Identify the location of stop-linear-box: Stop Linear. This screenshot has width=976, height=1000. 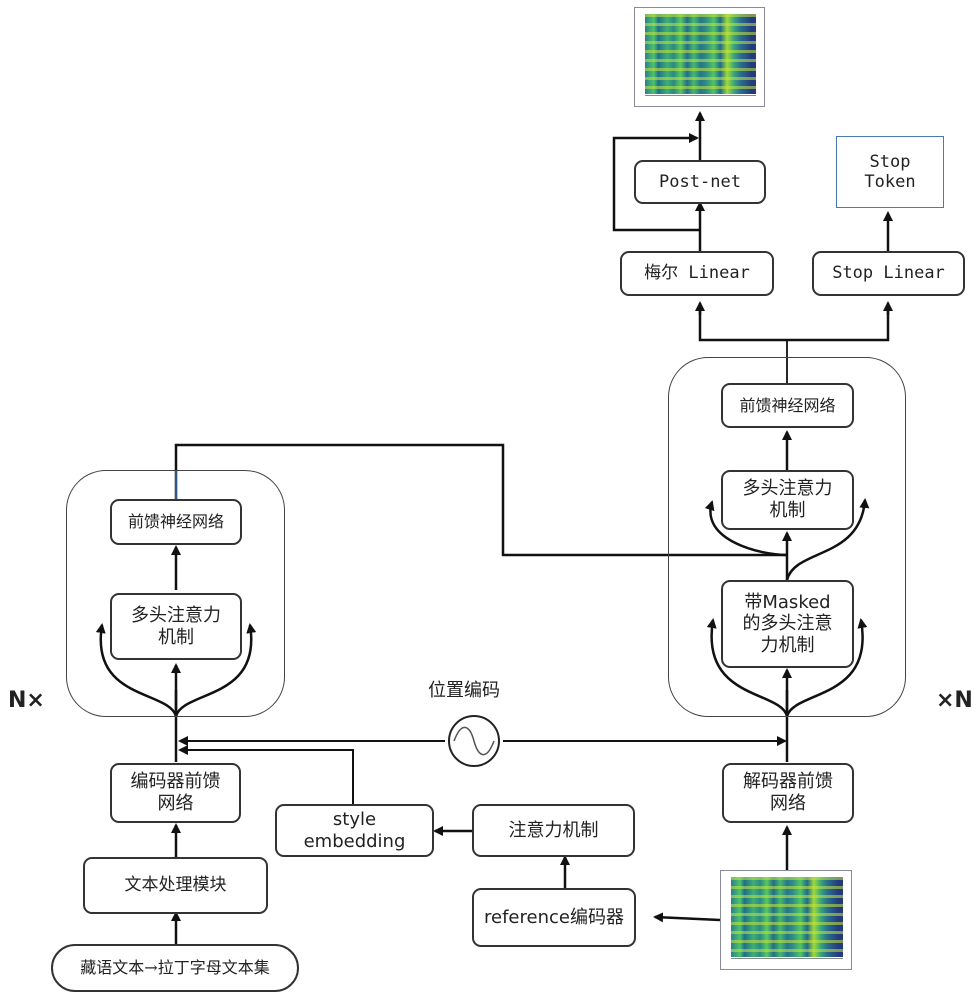
(888, 273).